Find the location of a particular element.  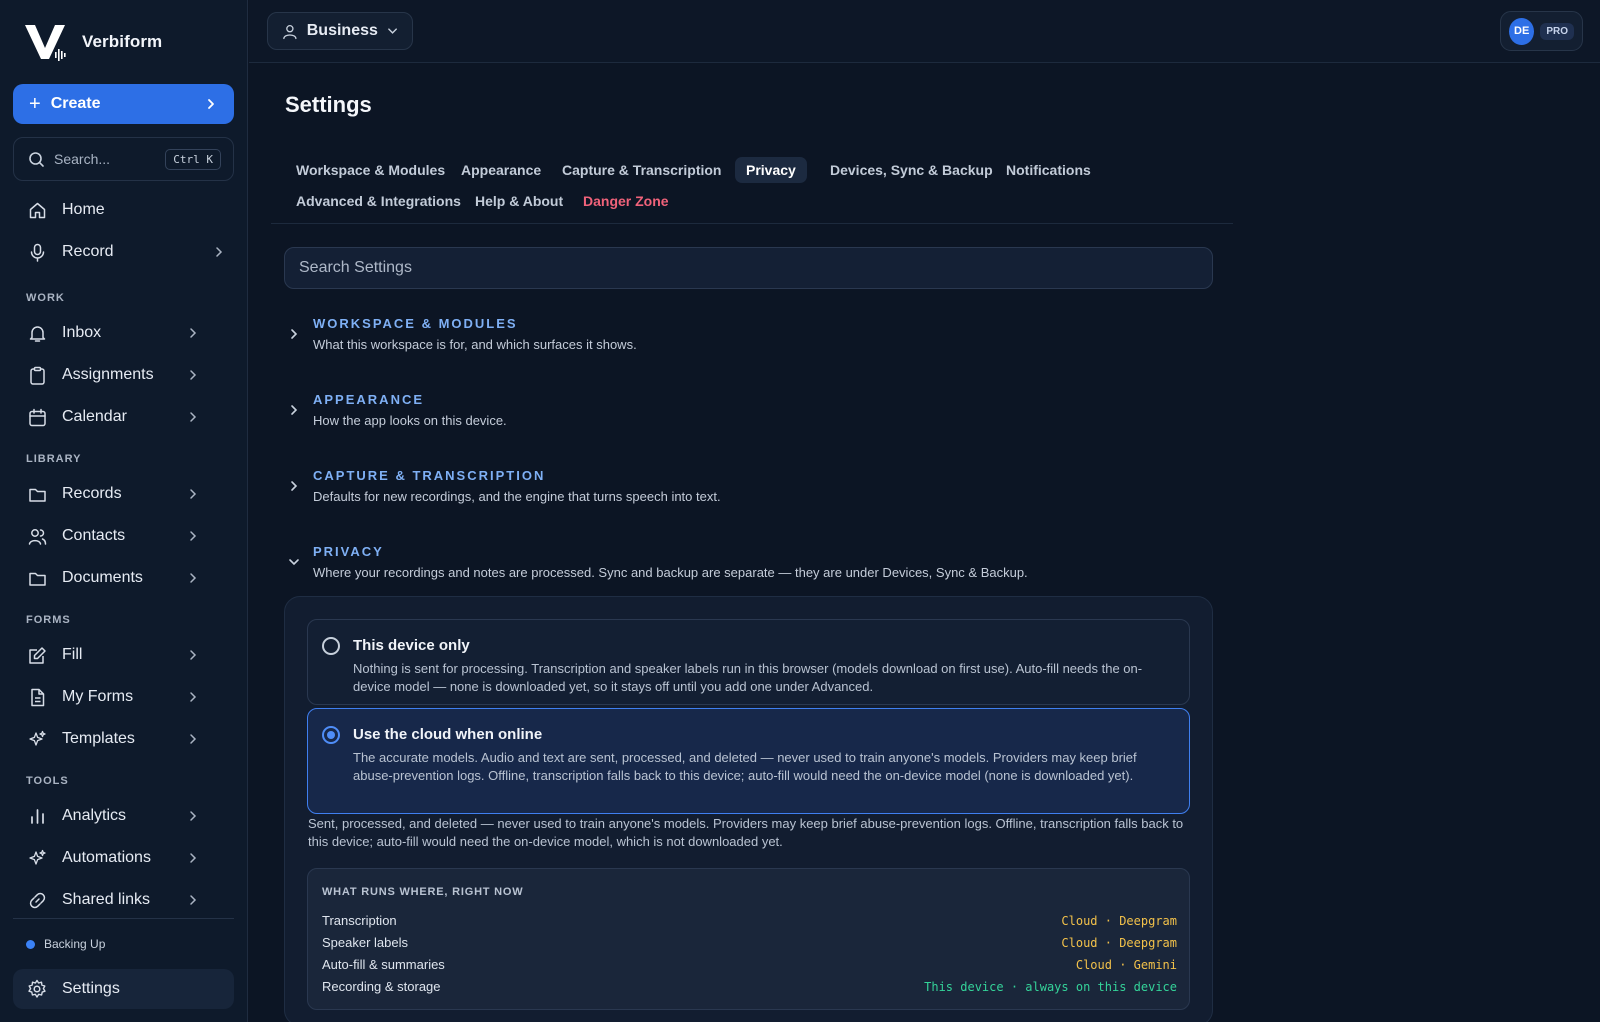

sidebar-search-input: Search... Ctrl K is located at coordinates (123, 159).